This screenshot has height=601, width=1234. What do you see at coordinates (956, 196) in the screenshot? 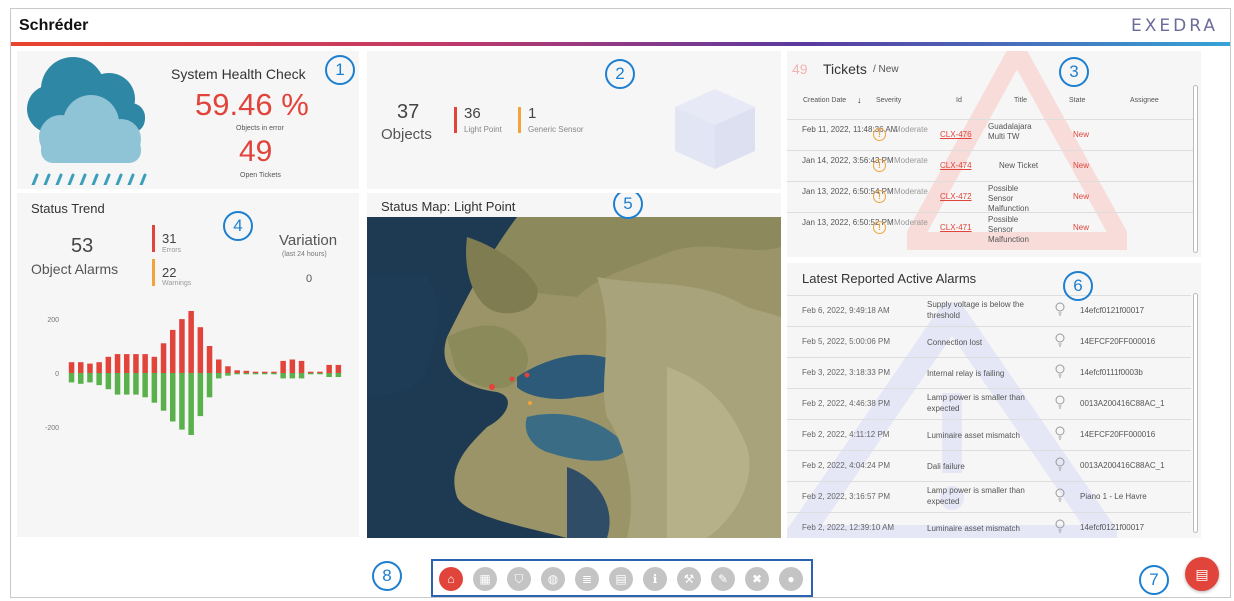
I see `ticket-id-link: CLX-472` at bounding box center [956, 196].